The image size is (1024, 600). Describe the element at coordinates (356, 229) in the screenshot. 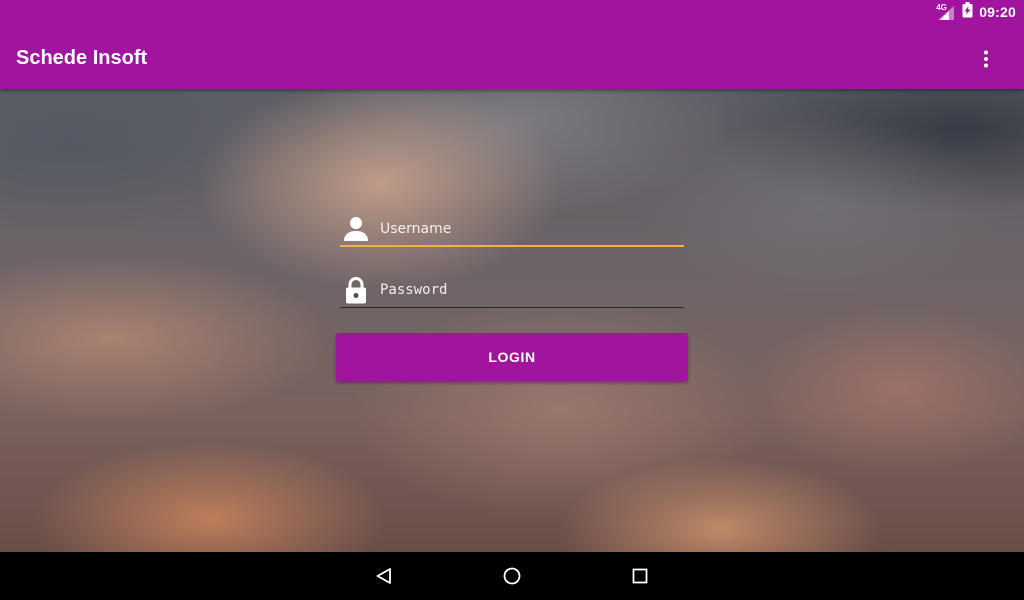

I see `person-icon` at that location.